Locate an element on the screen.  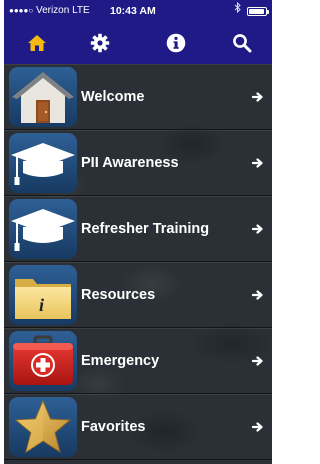
house-icon is located at coordinates (43, 97).